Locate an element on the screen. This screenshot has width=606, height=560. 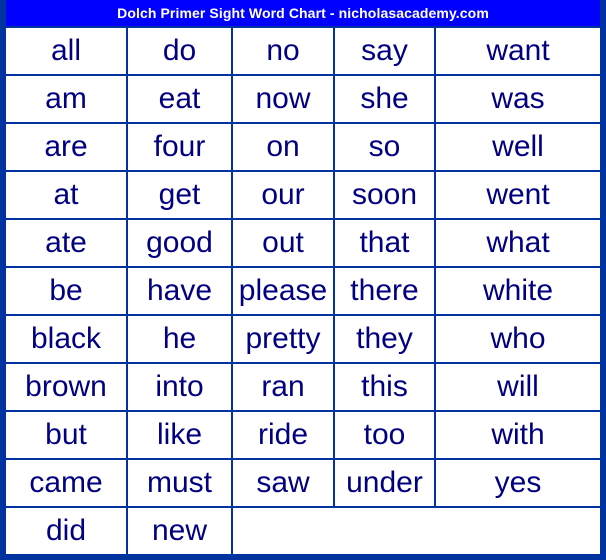
word-label: out is located at coordinates (283, 242).